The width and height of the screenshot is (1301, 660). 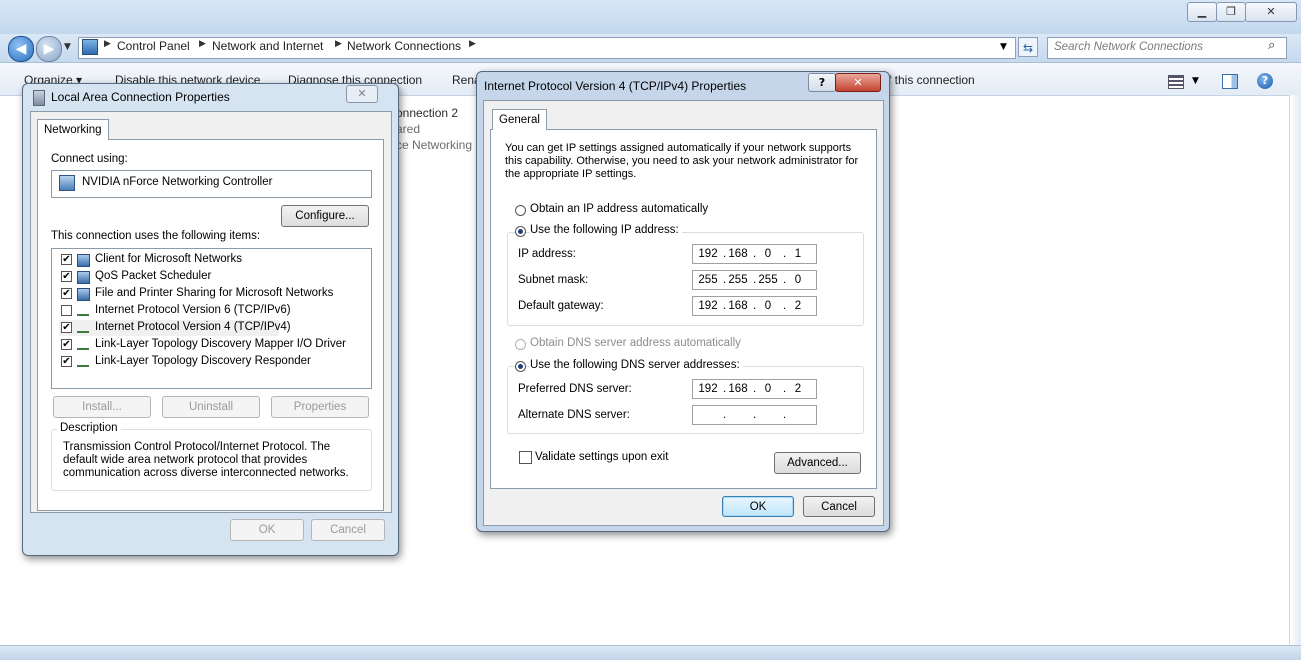 What do you see at coordinates (635, 343) in the screenshot?
I see `obtain-dns-auto-label: Obtain DNS server address automatically` at bounding box center [635, 343].